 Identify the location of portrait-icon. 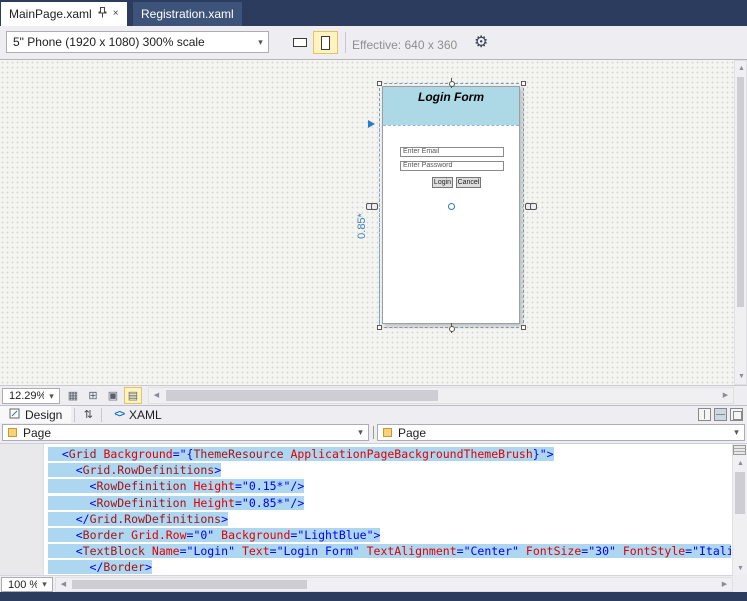
(325, 42).